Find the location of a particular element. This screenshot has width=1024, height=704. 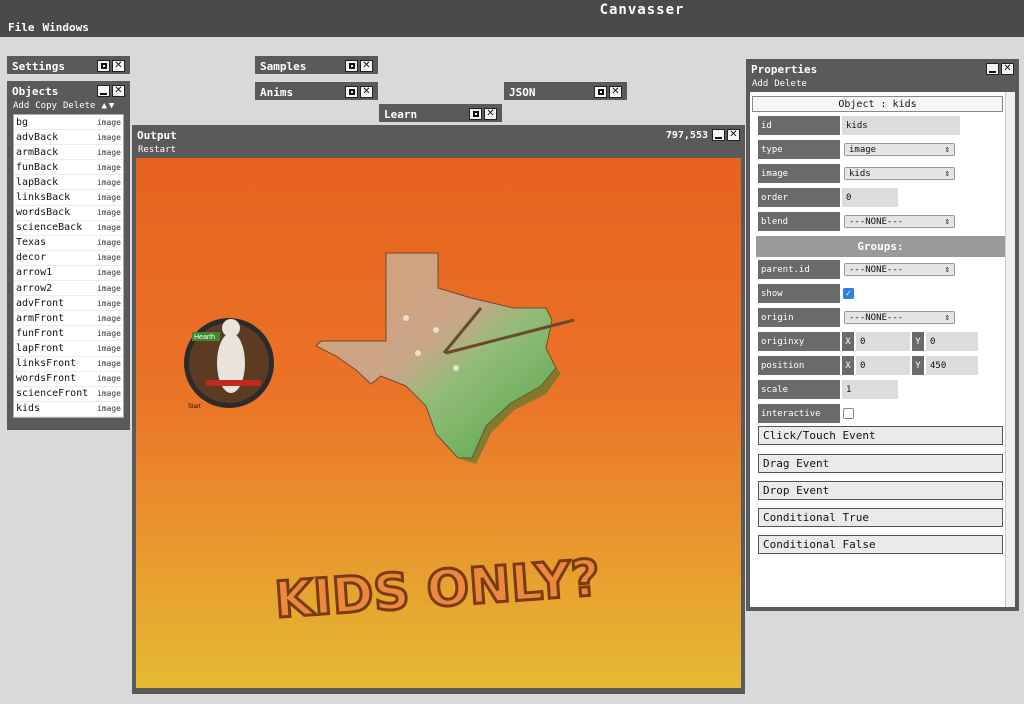

list-item: scienceFront image is located at coordinates (68, 394).